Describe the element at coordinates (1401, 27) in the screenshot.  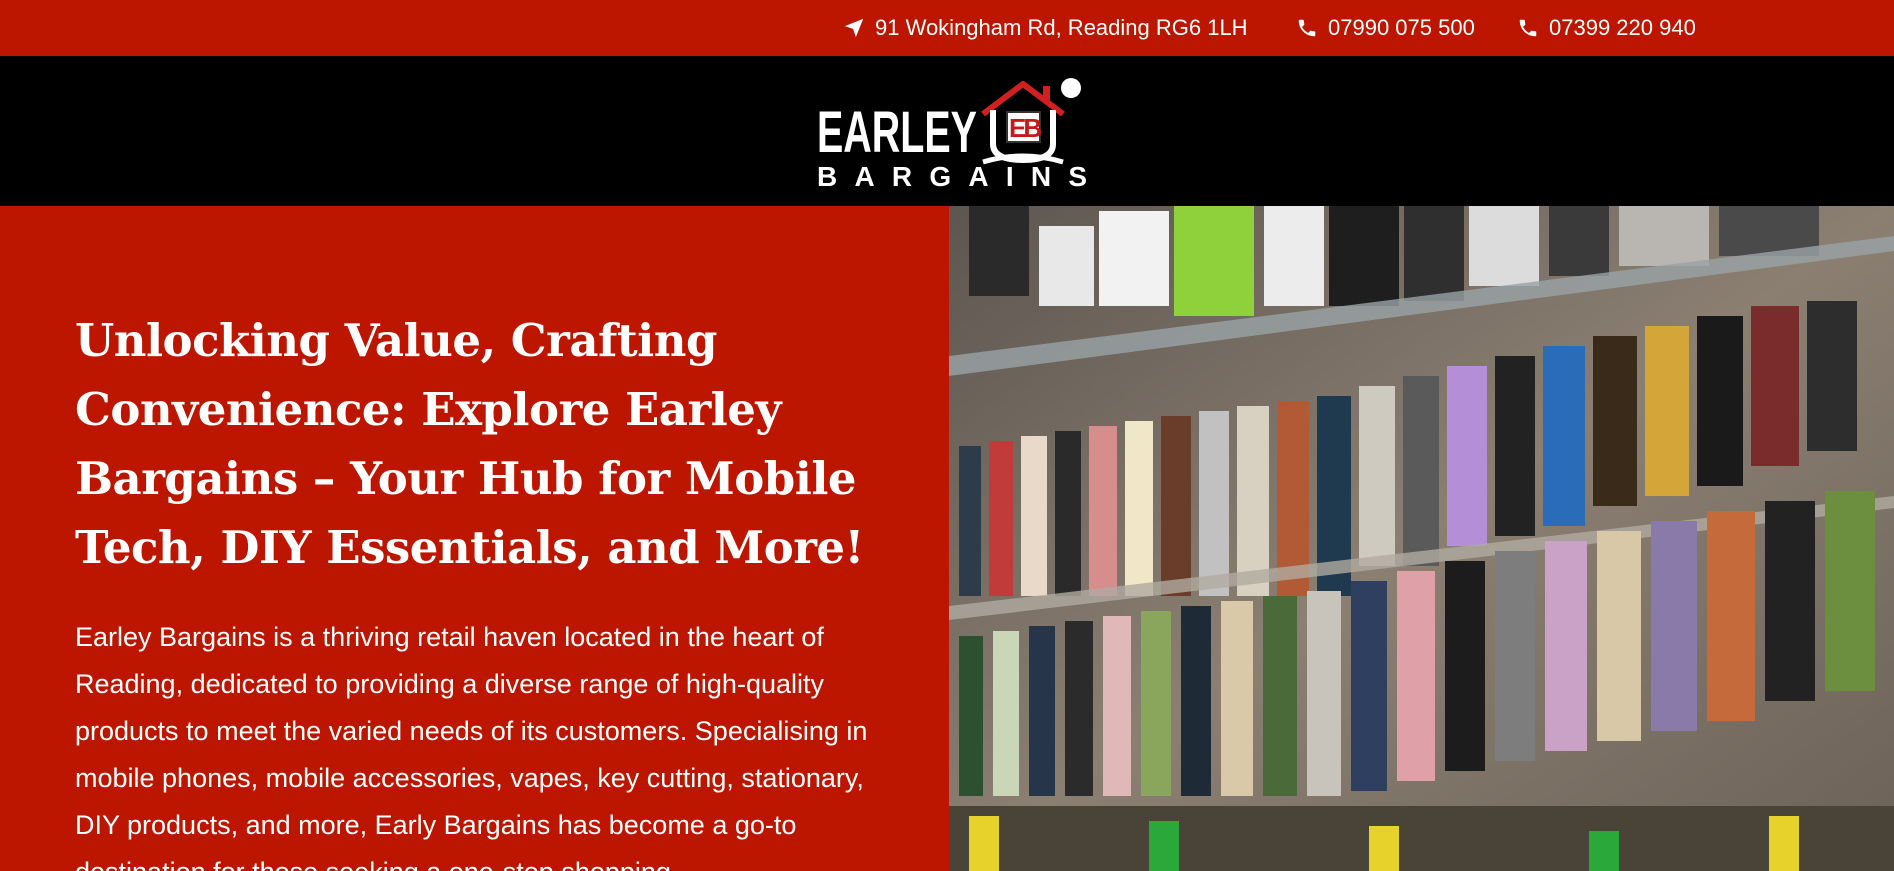
I see `phone-text-1: 07990 075 500` at that location.